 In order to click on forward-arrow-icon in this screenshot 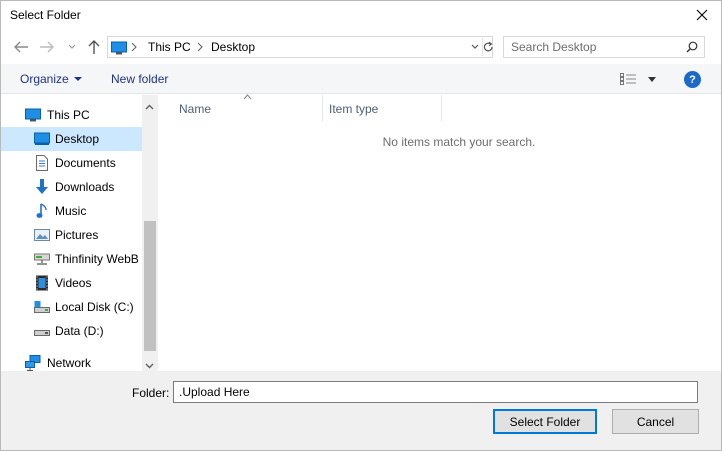, I will do `click(47, 47)`.